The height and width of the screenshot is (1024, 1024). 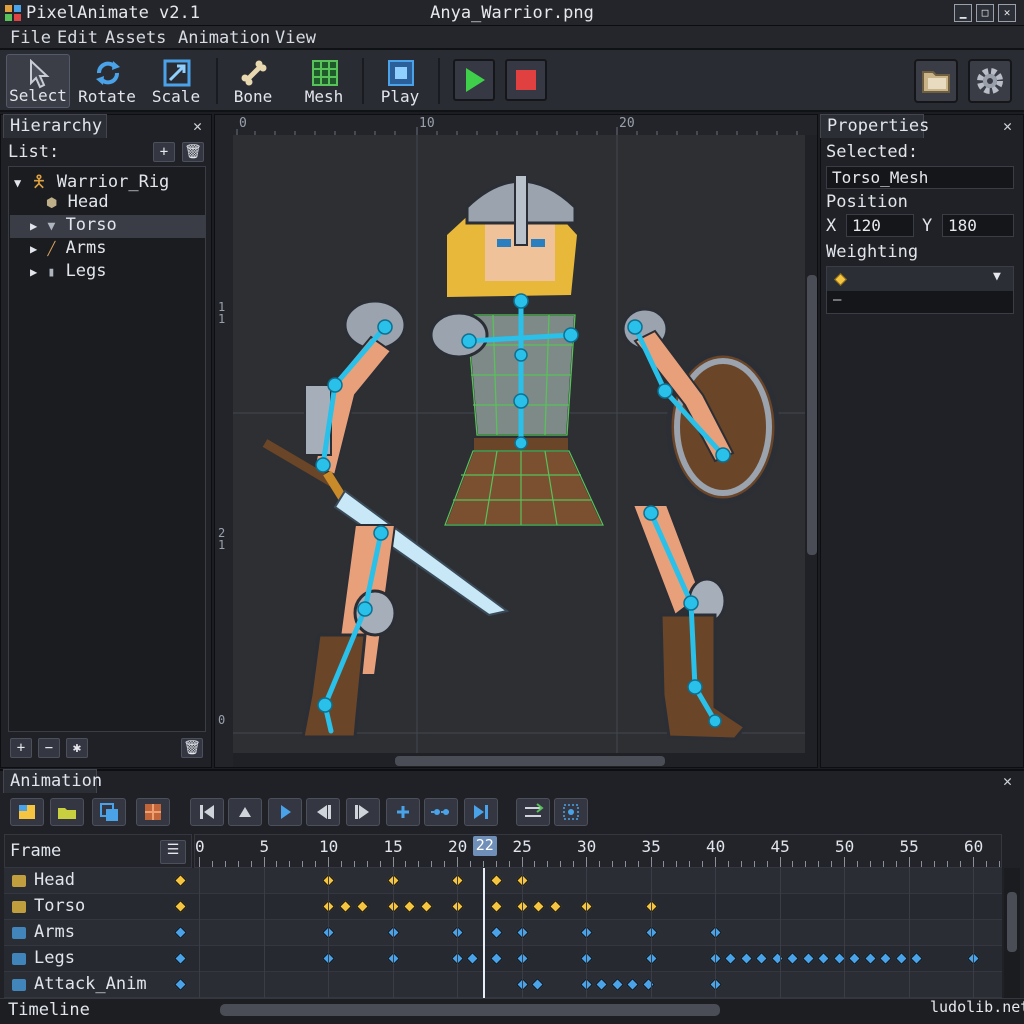 I want to click on stop-button, so click(x=526, y=80).